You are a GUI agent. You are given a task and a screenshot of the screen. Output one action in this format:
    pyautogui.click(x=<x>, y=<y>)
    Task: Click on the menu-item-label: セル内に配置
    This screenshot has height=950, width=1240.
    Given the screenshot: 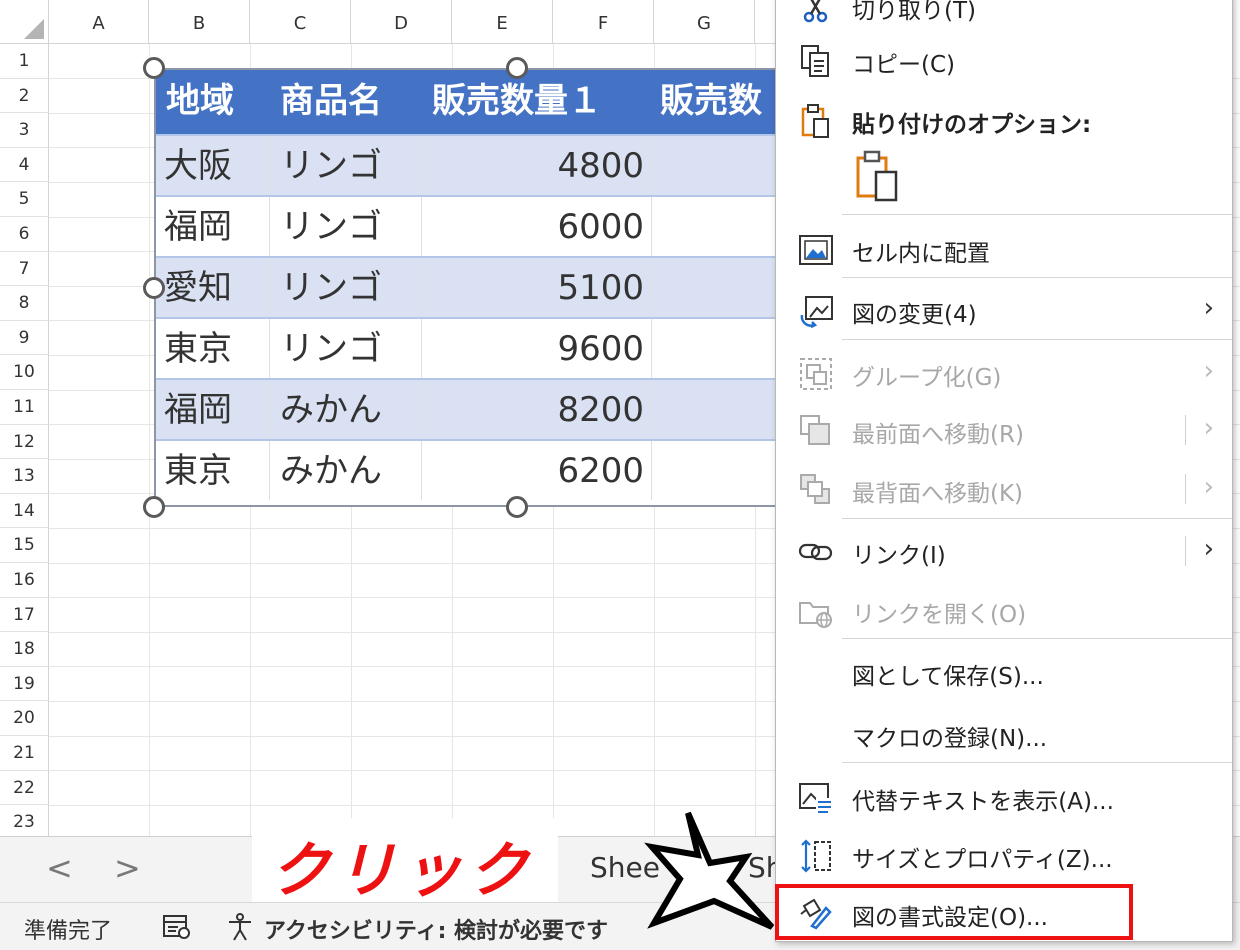 What is the action you would take?
    pyautogui.click(x=921, y=254)
    